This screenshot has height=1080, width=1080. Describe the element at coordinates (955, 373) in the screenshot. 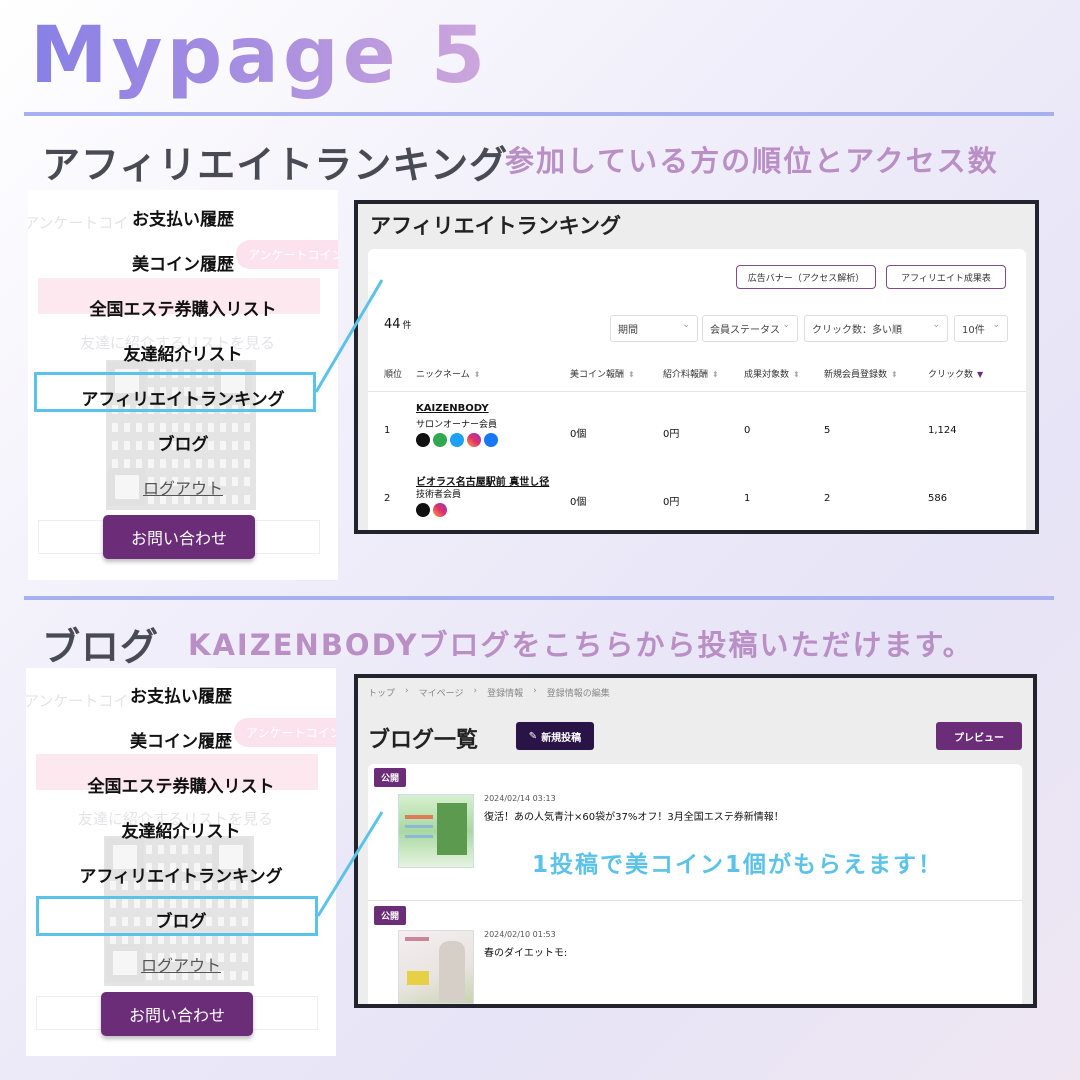

I see `col-clicks: クリック数 ▼` at that location.